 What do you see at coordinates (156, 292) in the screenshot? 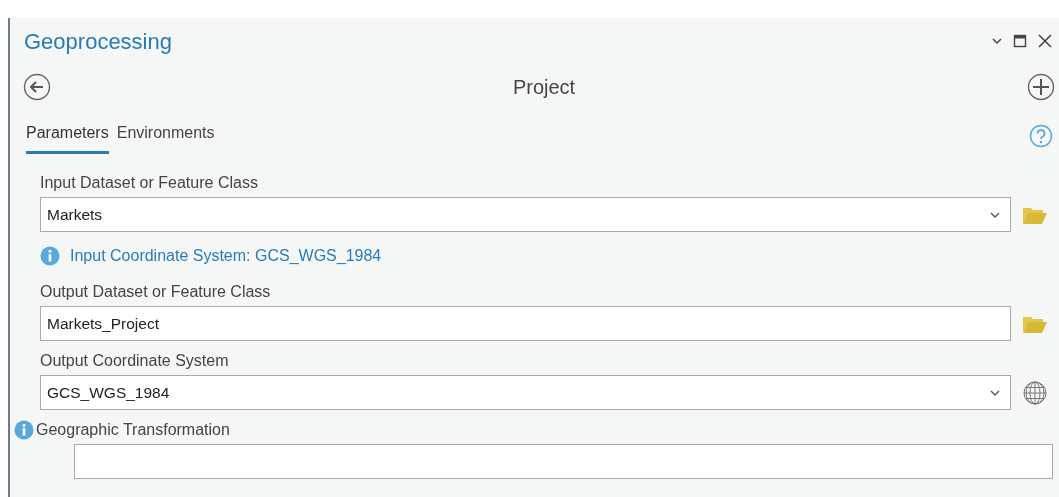
I see `parameter-label: Output Dataset or Feature Class` at bounding box center [156, 292].